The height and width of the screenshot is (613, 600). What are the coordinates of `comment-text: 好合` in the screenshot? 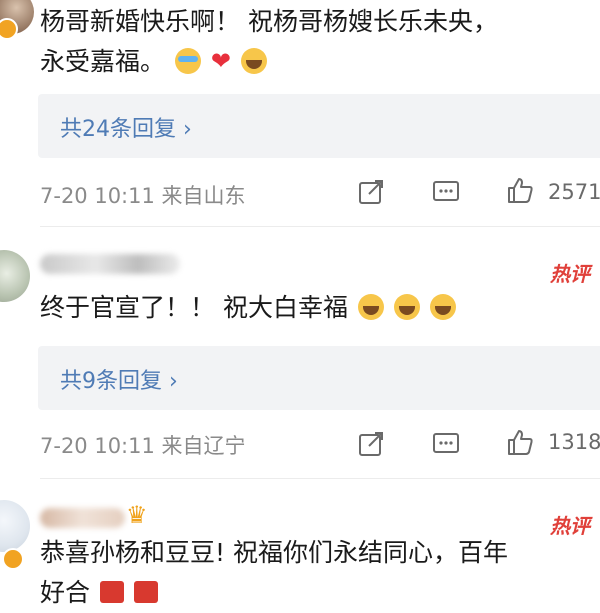 It's located at (99, 593).